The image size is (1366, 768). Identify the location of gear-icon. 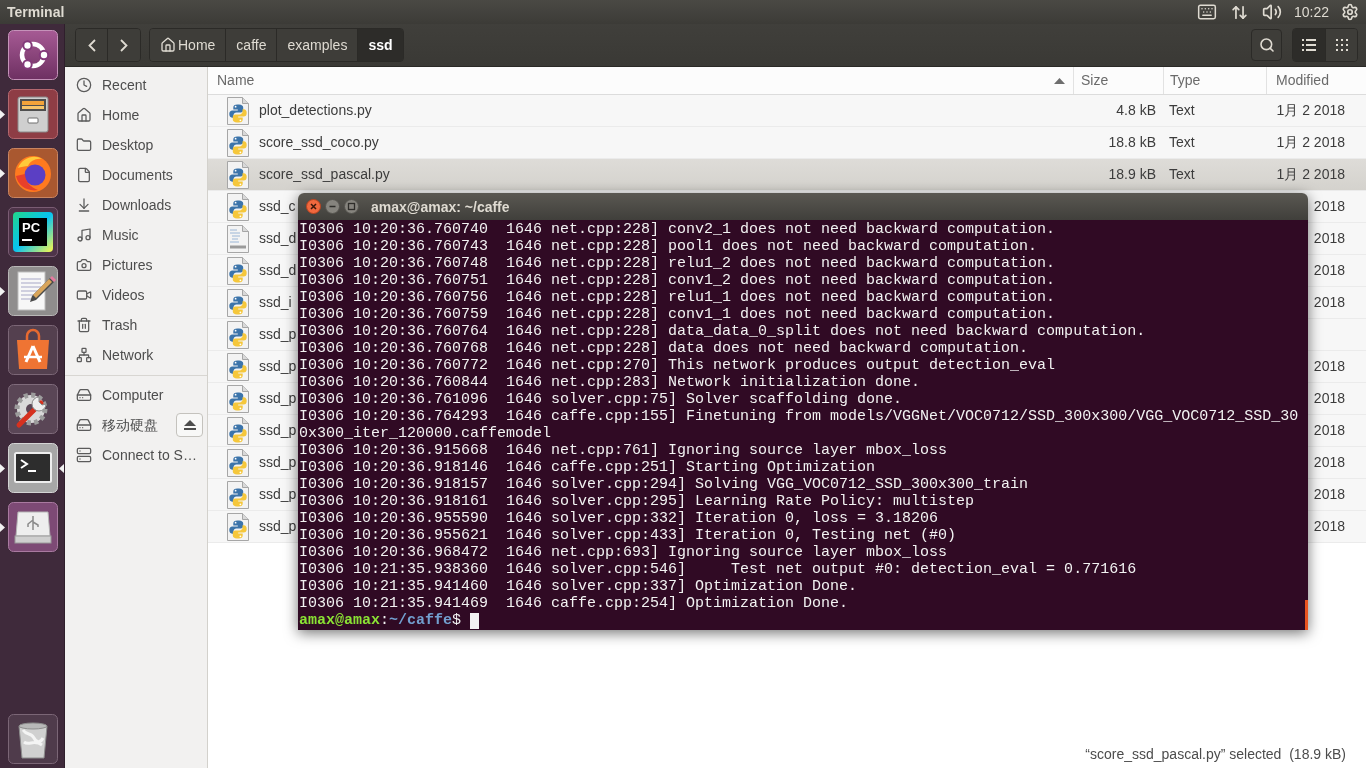
(1350, 12).